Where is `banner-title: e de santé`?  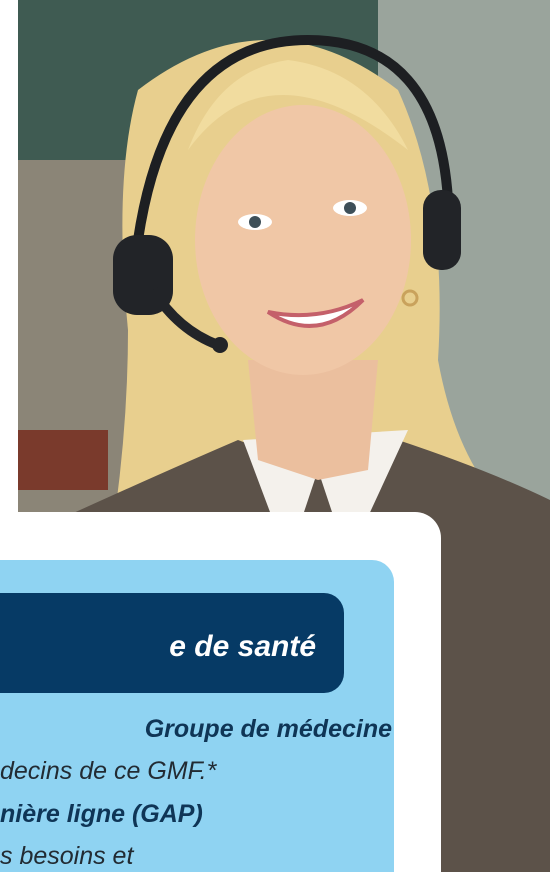 banner-title: e de santé is located at coordinates (242, 646).